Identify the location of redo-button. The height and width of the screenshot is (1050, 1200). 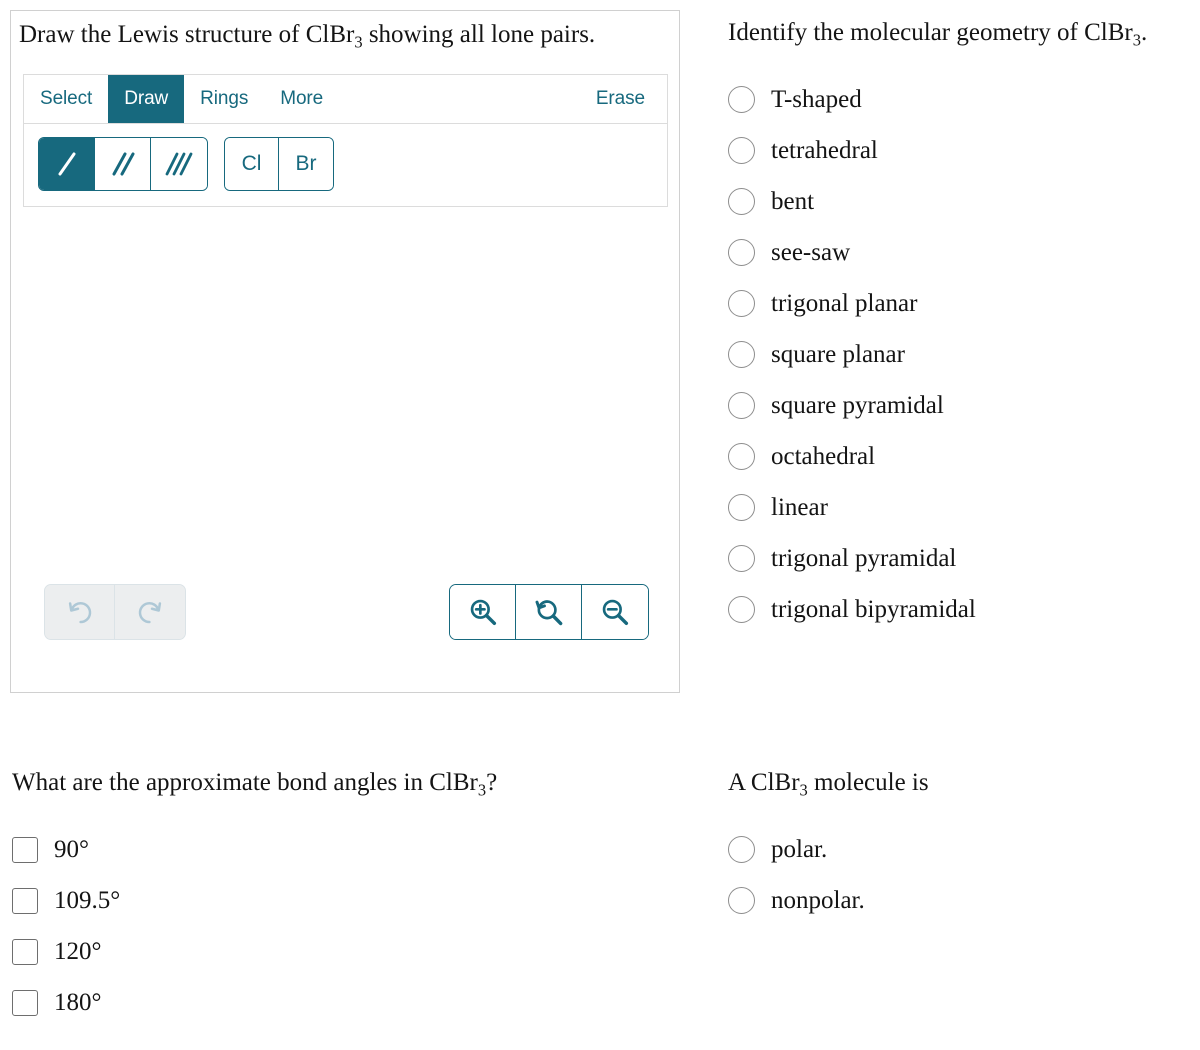
(150, 612).